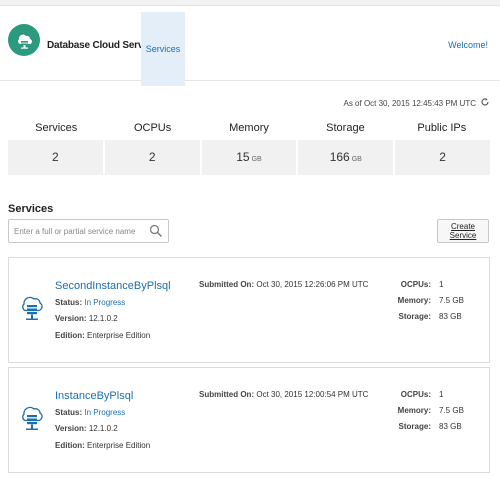  I want to click on summary-headers: Services OCPUs Memory Storage Public IPs, so click(249, 131).